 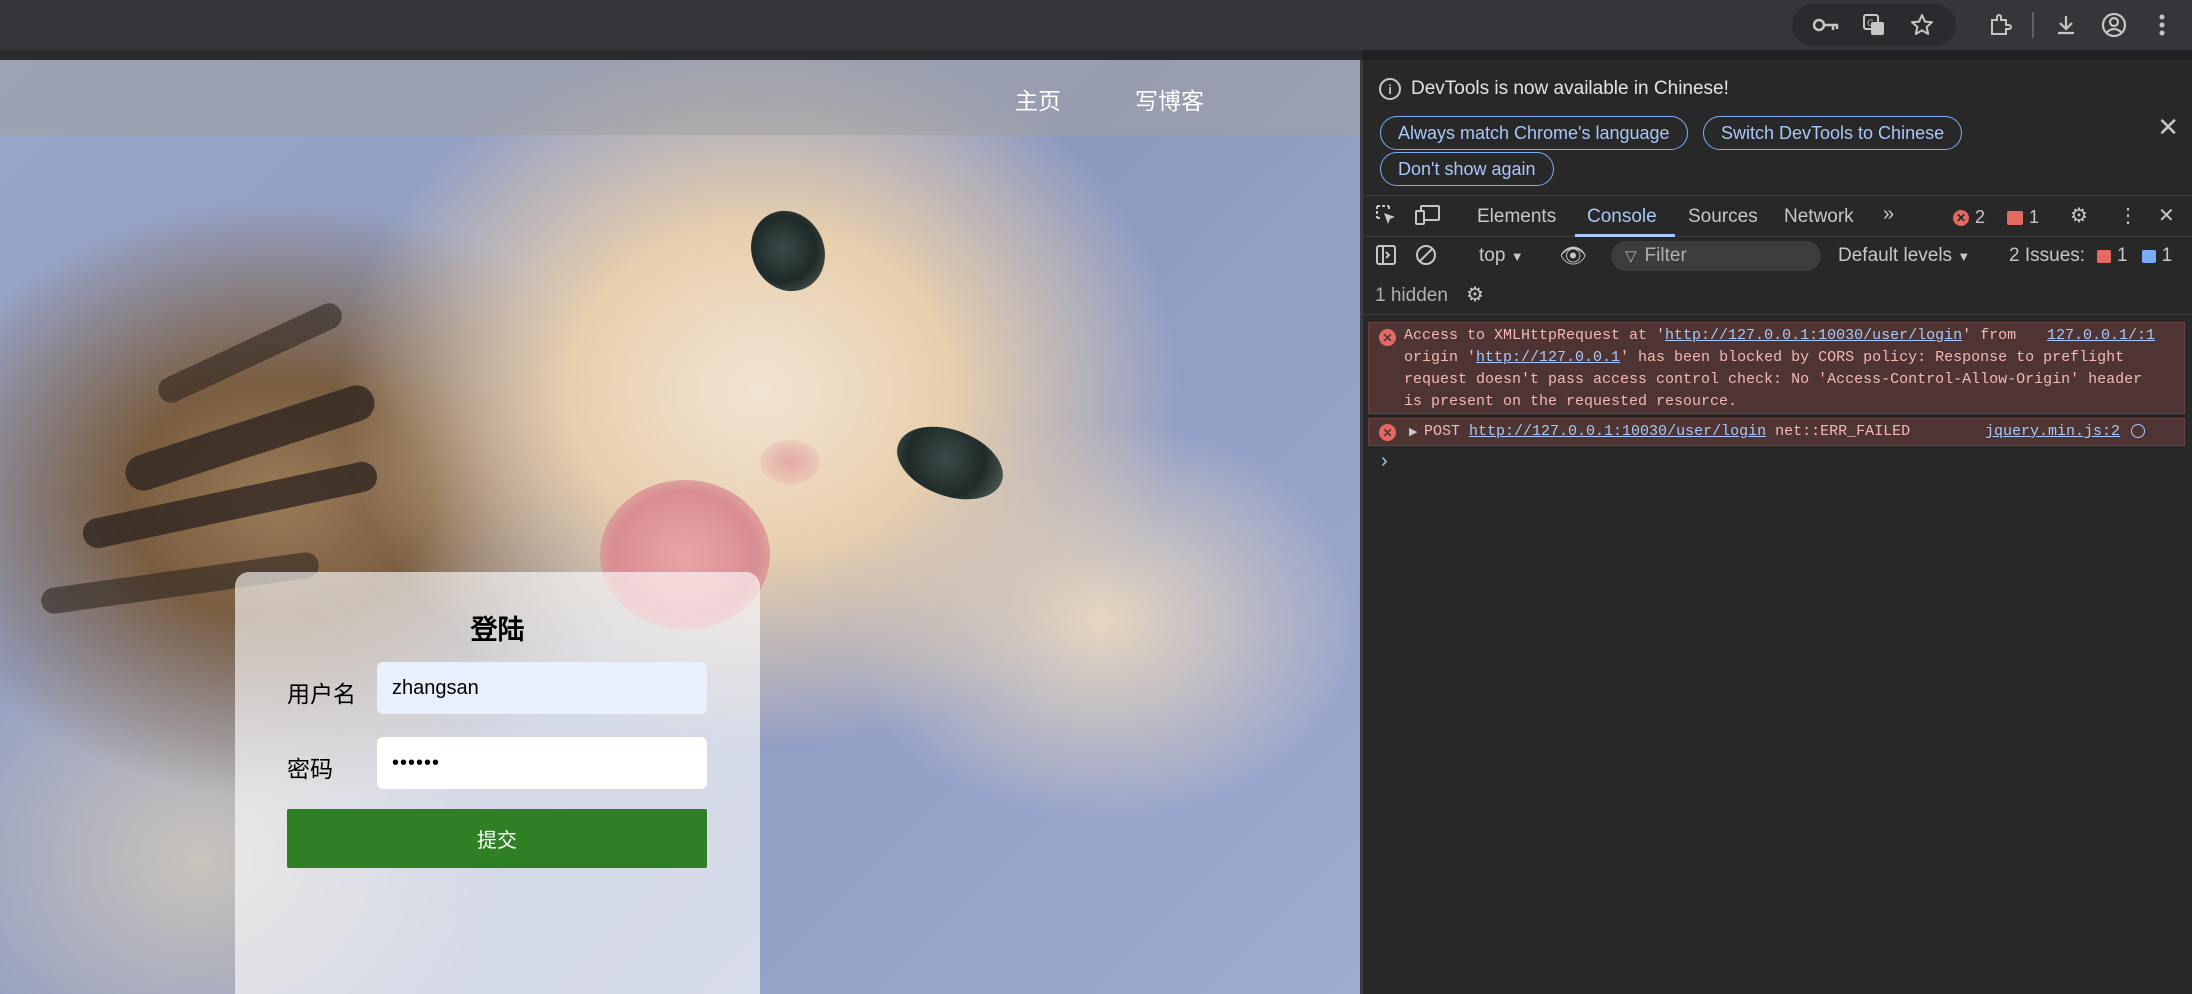 What do you see at coordinates (1411, 295) in the screenshot?
I see `hidden-count: 1 hidden` at bounding box center [1411, 295].